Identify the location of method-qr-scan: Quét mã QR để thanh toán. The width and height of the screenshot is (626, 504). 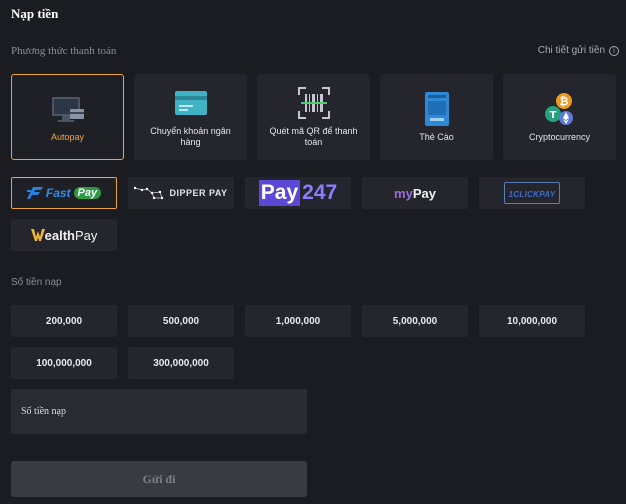
(313, 117).